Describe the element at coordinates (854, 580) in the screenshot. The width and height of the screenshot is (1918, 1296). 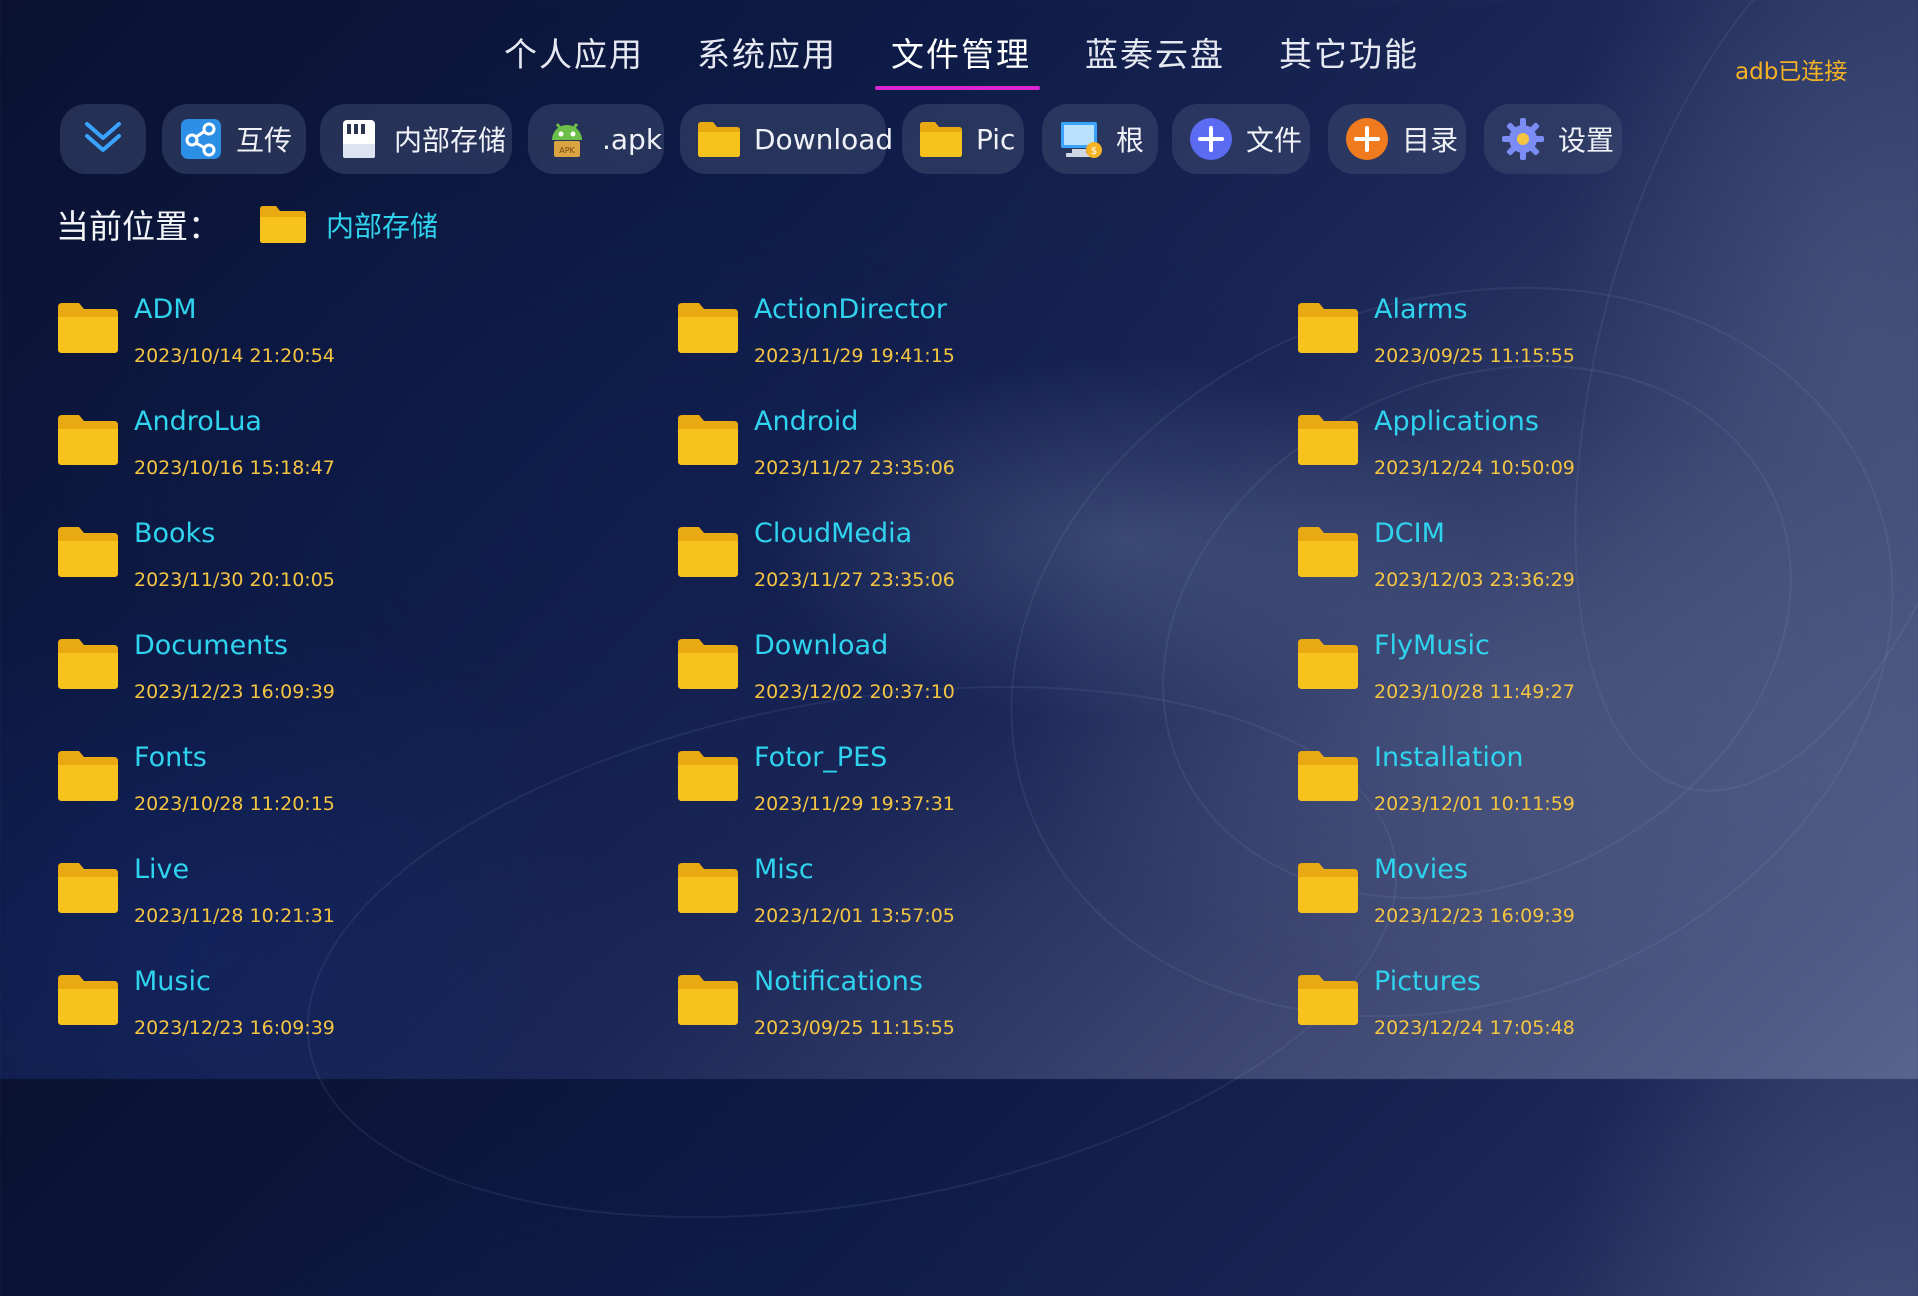
I see `folder-modified-date: 2023/11/27 23:35:06` at that location.